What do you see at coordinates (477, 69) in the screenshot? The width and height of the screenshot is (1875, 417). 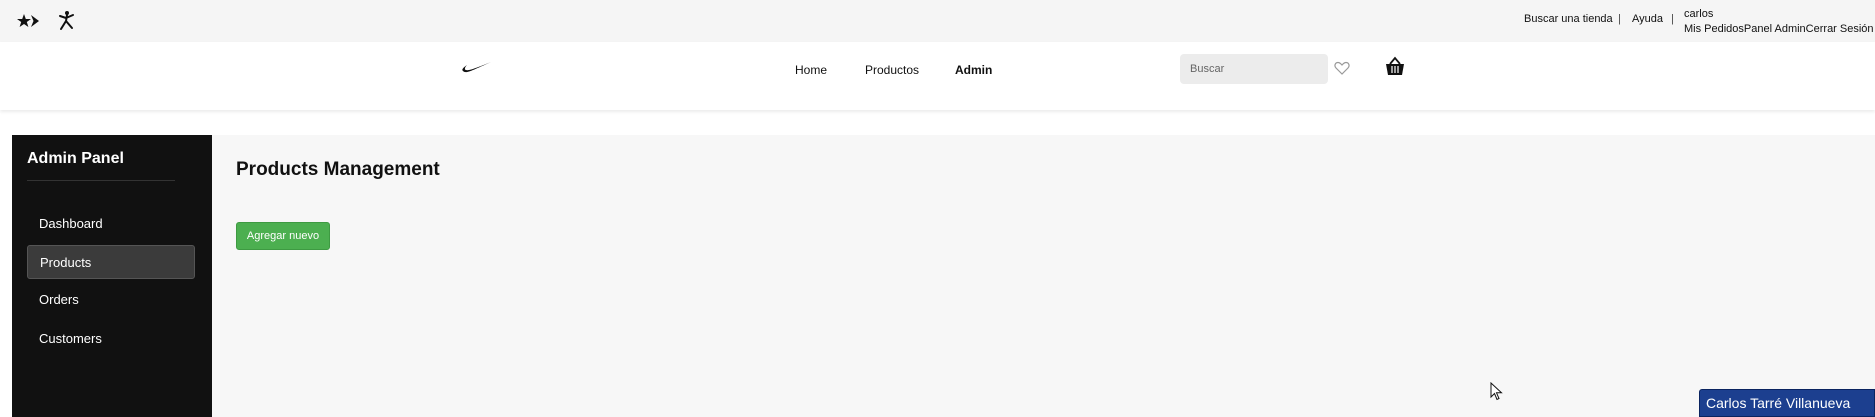 I see `nike-swoosh-icon` at bounding box center [477, 69].